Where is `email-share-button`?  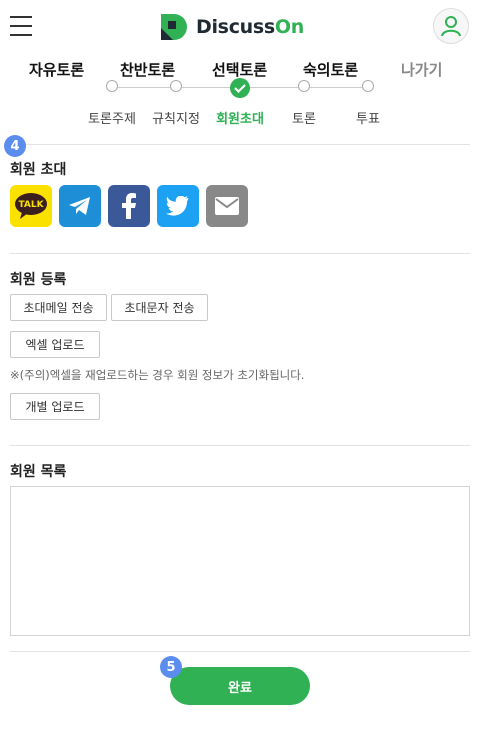
email-share-button is located at coordinates (227, 206).